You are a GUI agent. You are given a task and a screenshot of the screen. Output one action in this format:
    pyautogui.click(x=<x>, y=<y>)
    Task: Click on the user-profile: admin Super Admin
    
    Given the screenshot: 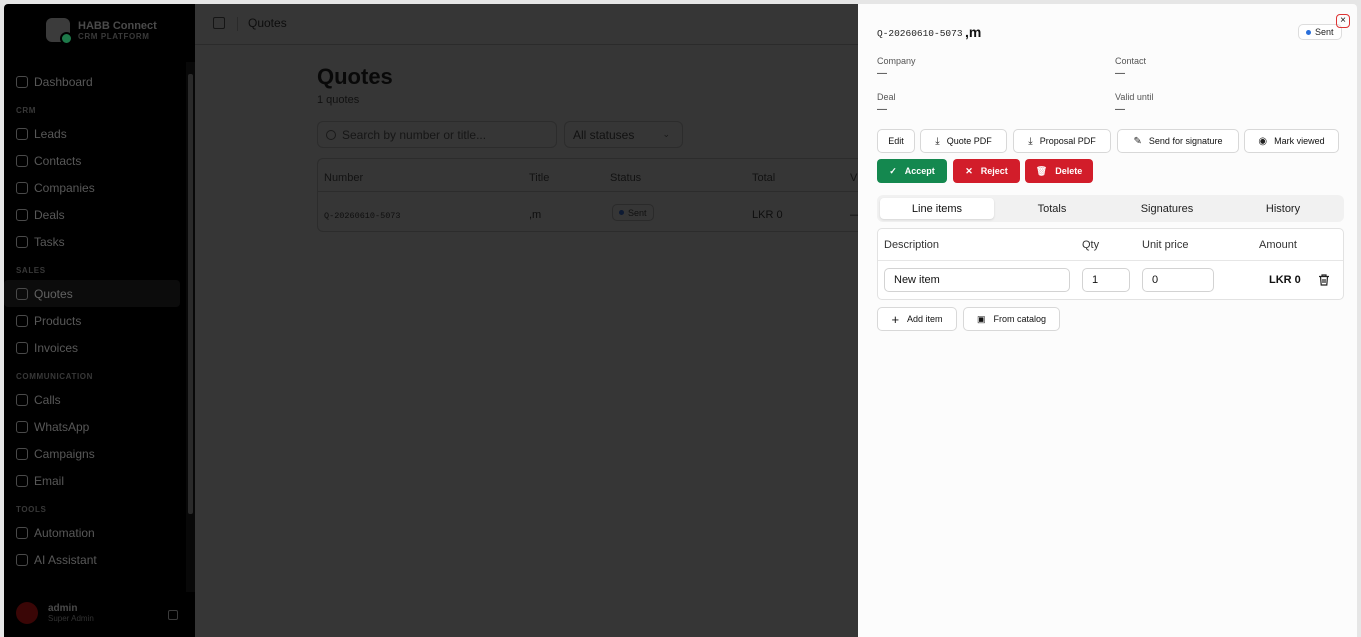 What is the action you would take?
    pyautogui.click(x=55, y=613)
    